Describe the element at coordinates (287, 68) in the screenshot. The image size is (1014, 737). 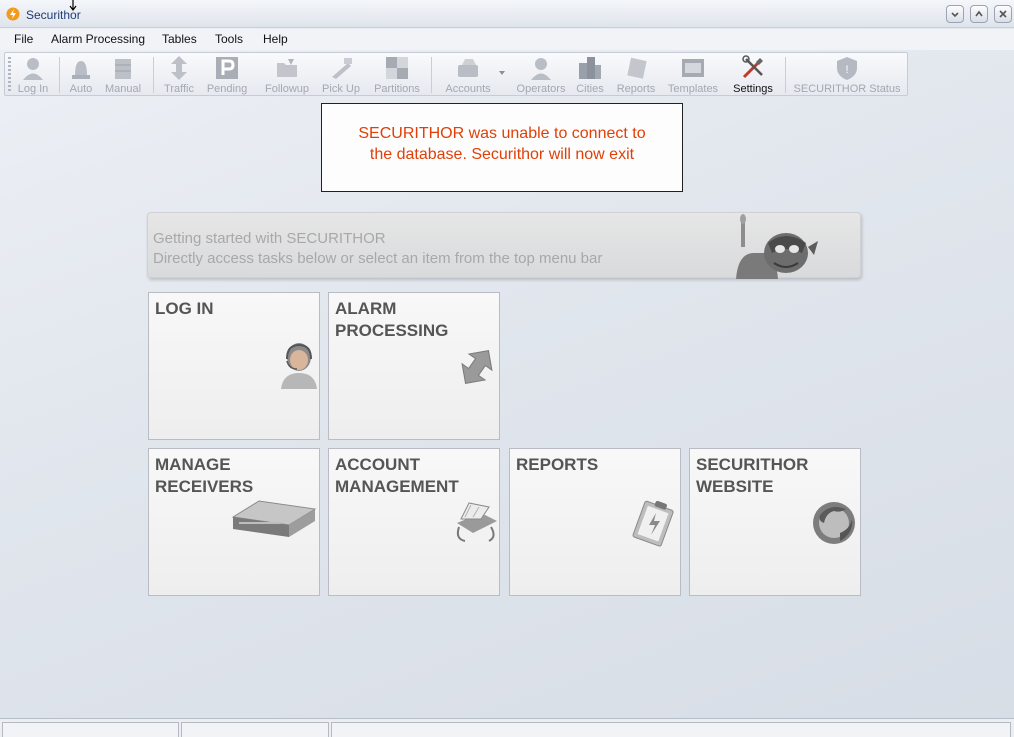
I see `folder-icon` at that location.